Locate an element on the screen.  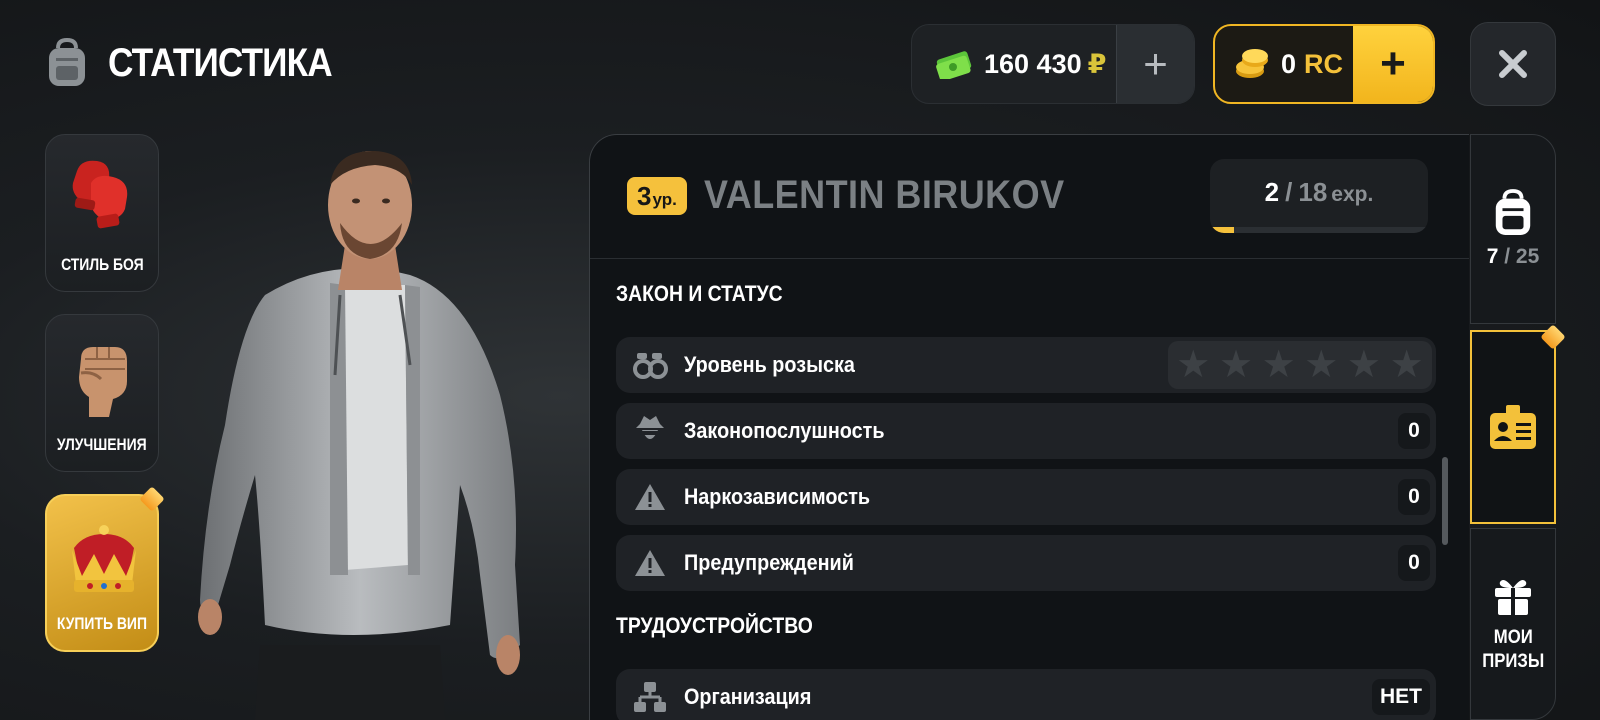
money-amount: 160 430 is located at coordinates (1033, 63).